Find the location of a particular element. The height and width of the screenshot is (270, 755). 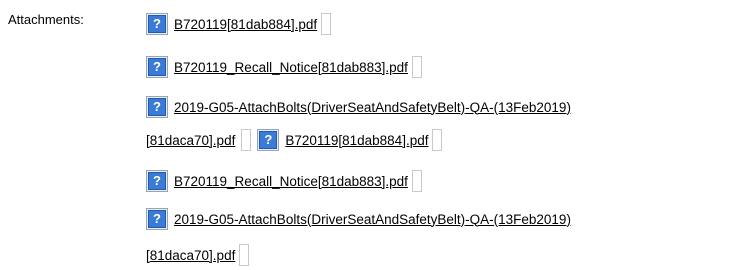

attachment-item: [81daca70].pdf ? B720119[81dab884].pdf is located at coordinates (294, 140).